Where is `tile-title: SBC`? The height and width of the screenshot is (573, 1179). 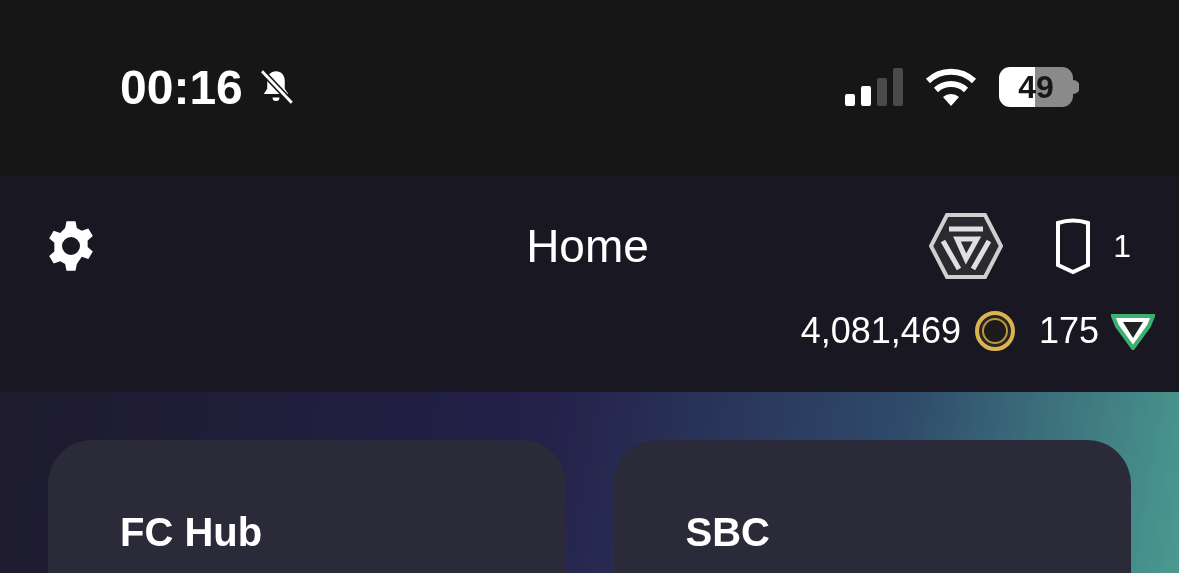
tile-title: SBC is located at coordinates (727, 532).